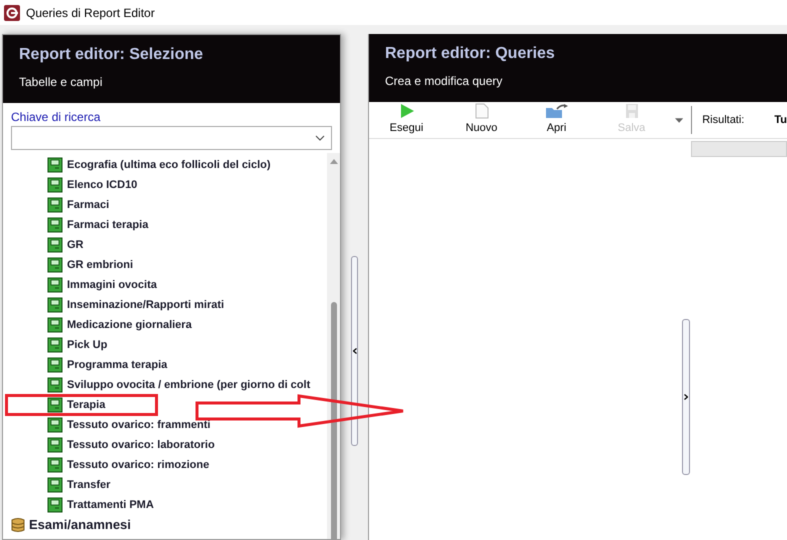  What do you see at coordinates (171, 138) in the screenshot?
I see `search-dropdown` at bounding box center [171, 138].